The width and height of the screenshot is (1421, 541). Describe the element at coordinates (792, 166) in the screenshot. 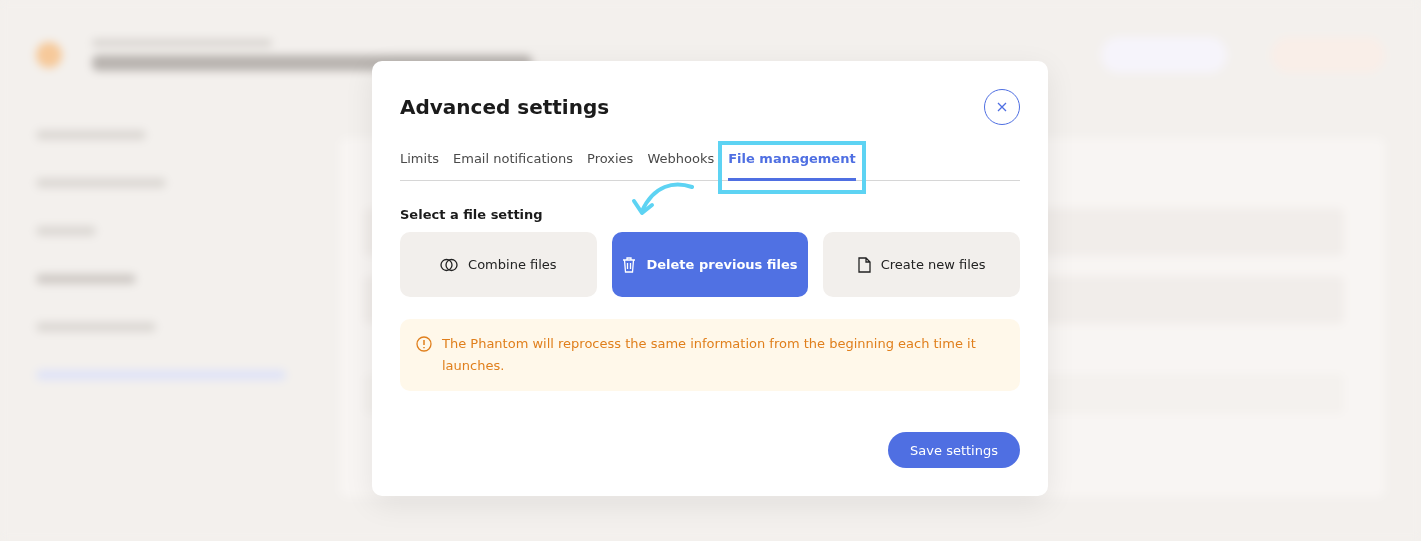

I see `tab: File management` at that location.